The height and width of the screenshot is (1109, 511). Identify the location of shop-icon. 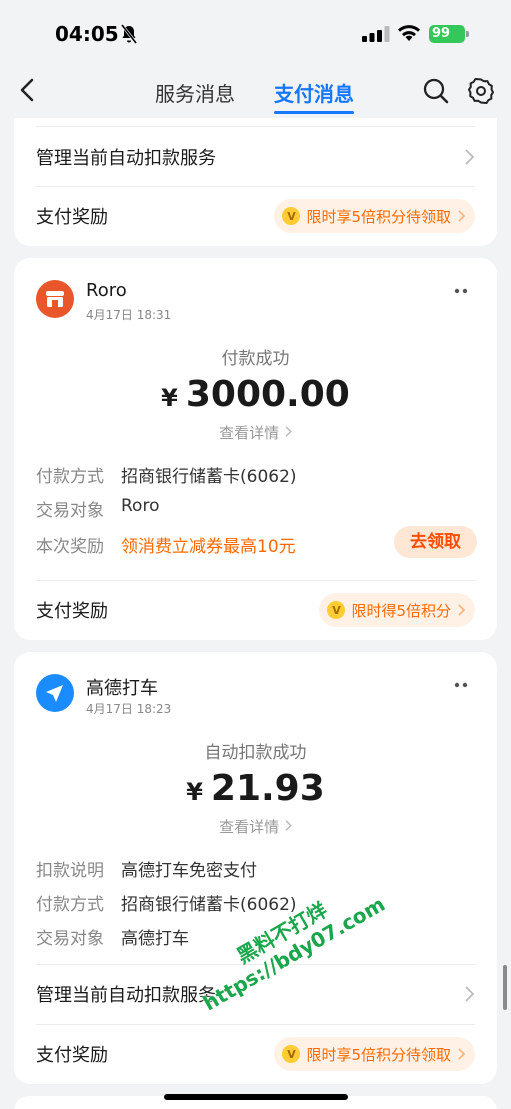
(55, 299).